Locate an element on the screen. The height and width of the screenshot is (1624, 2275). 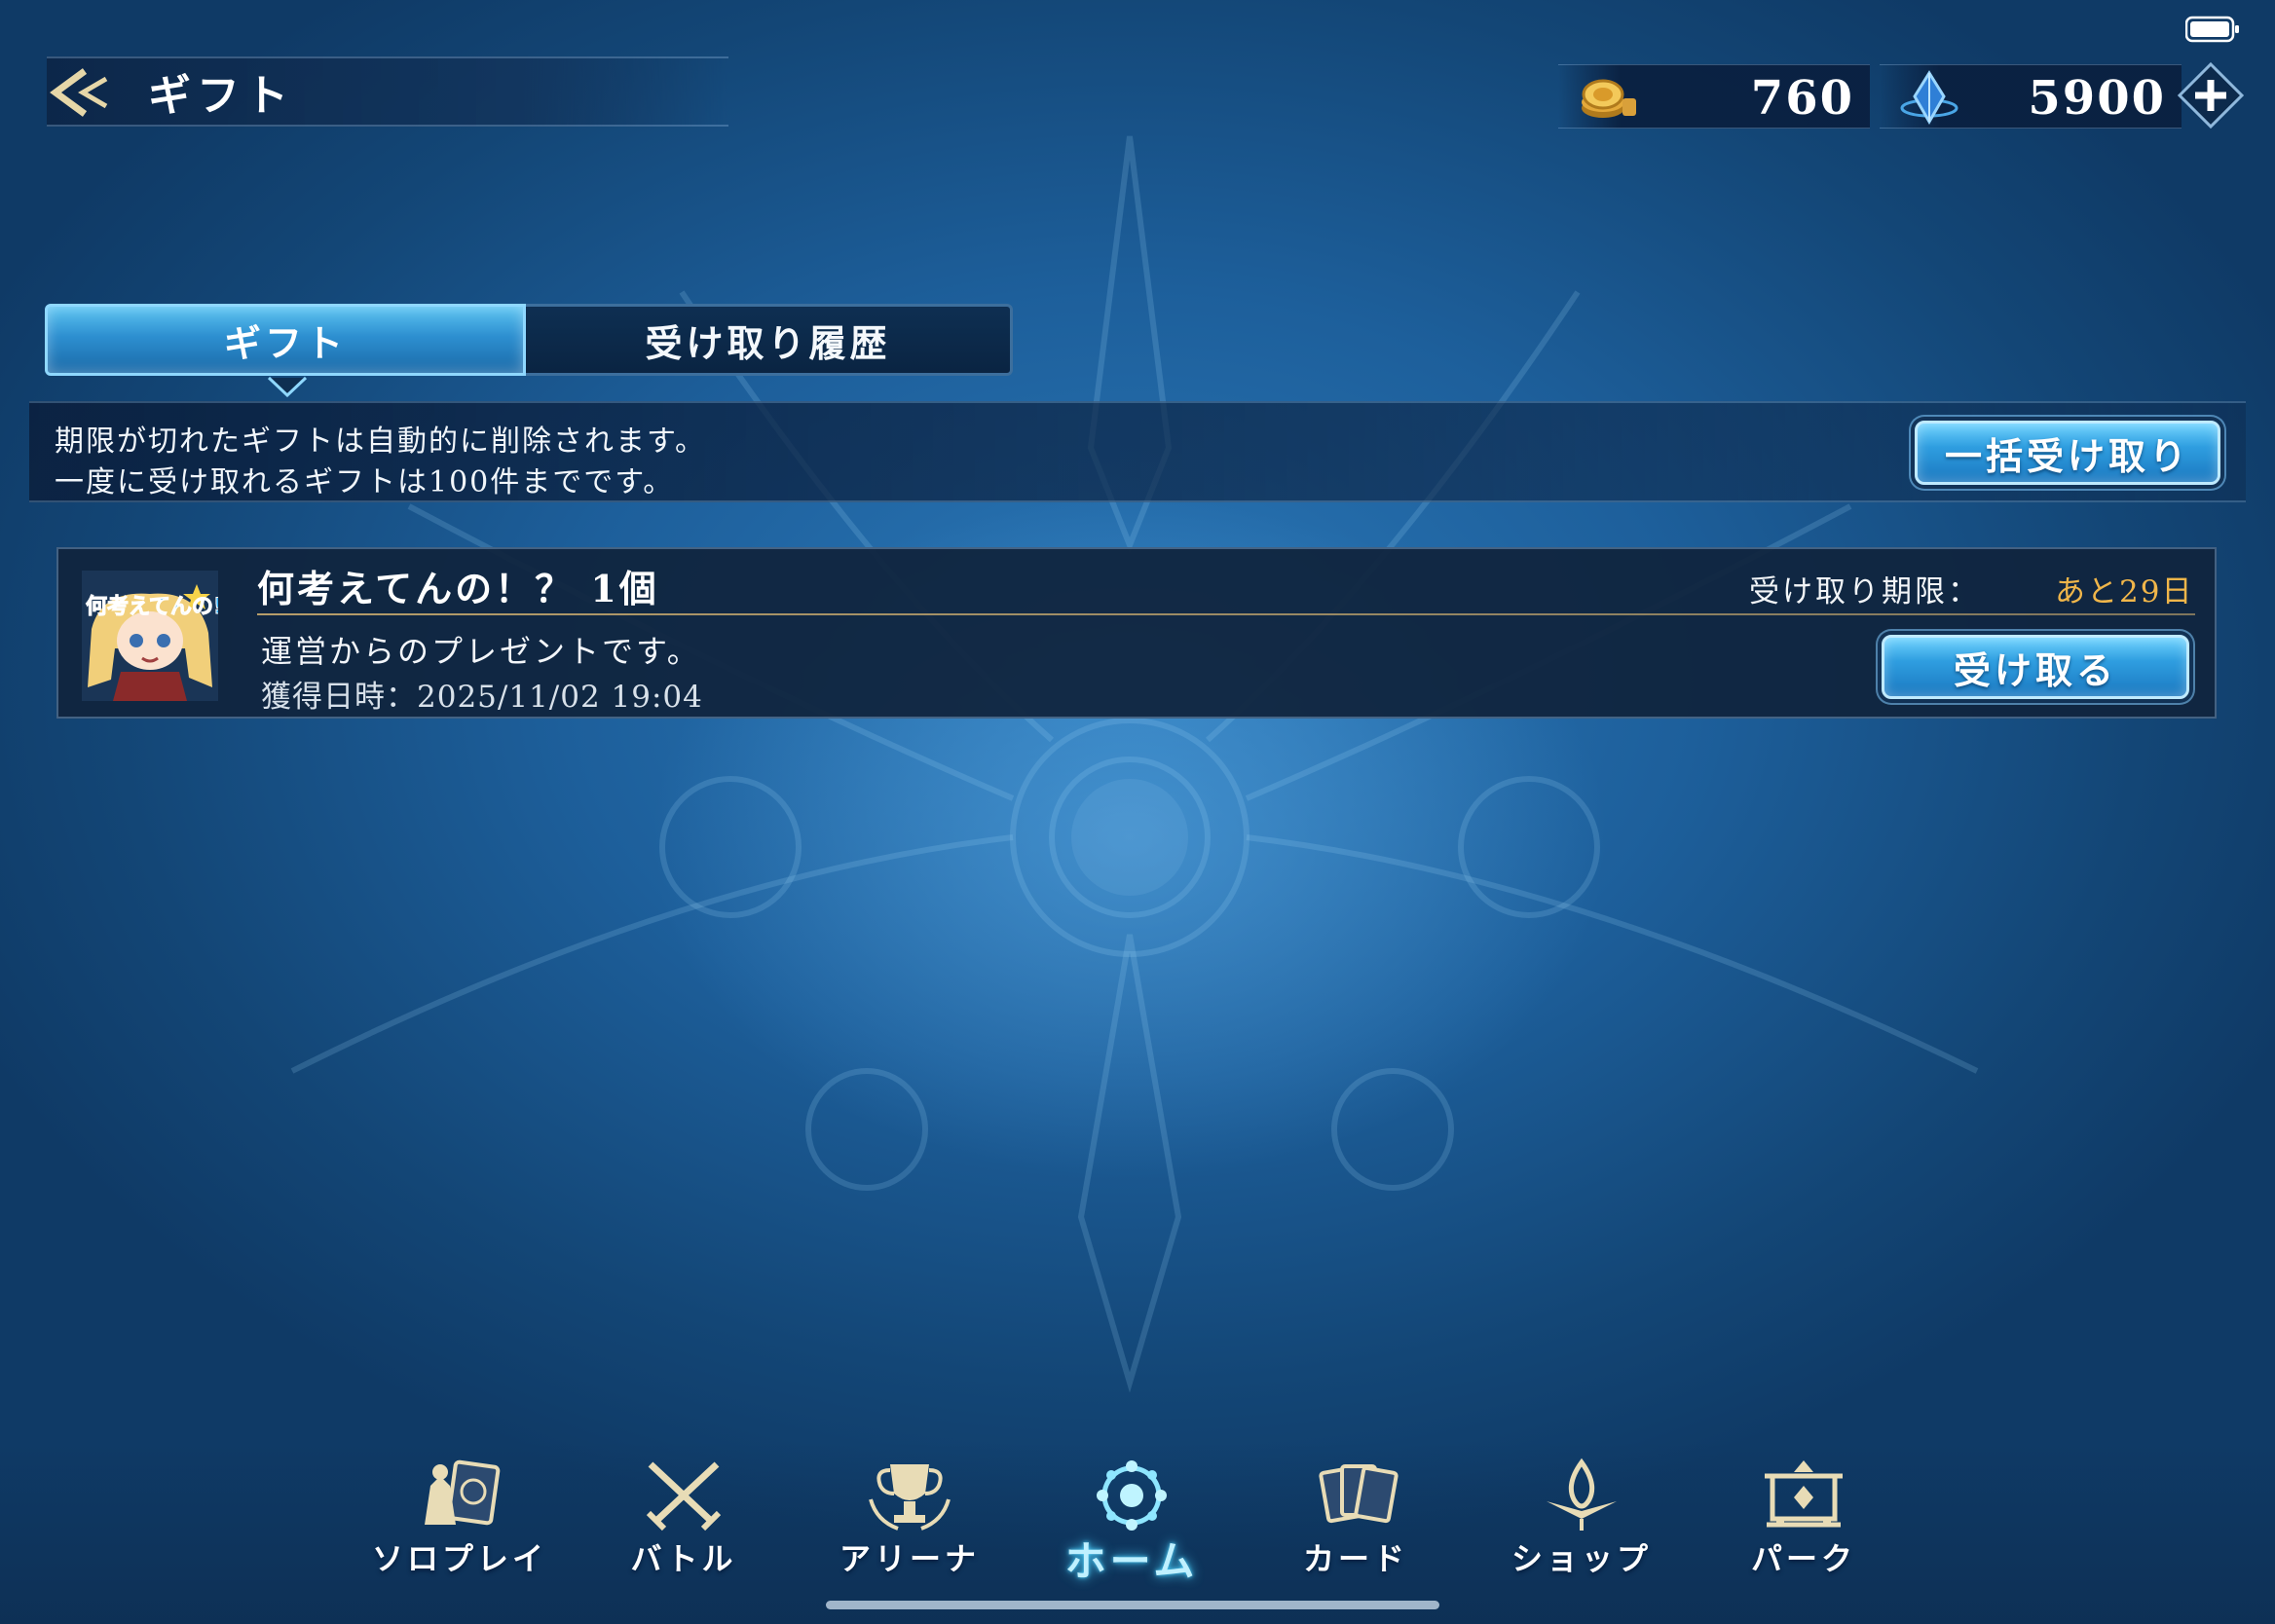
deadline-label: 受け取り期限： is located at coordinates (1865, 591).